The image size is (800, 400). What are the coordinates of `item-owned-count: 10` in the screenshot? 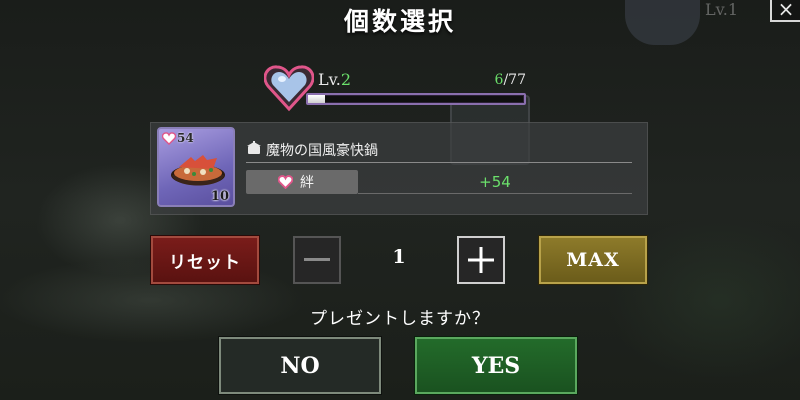 It's located at (219, 196).